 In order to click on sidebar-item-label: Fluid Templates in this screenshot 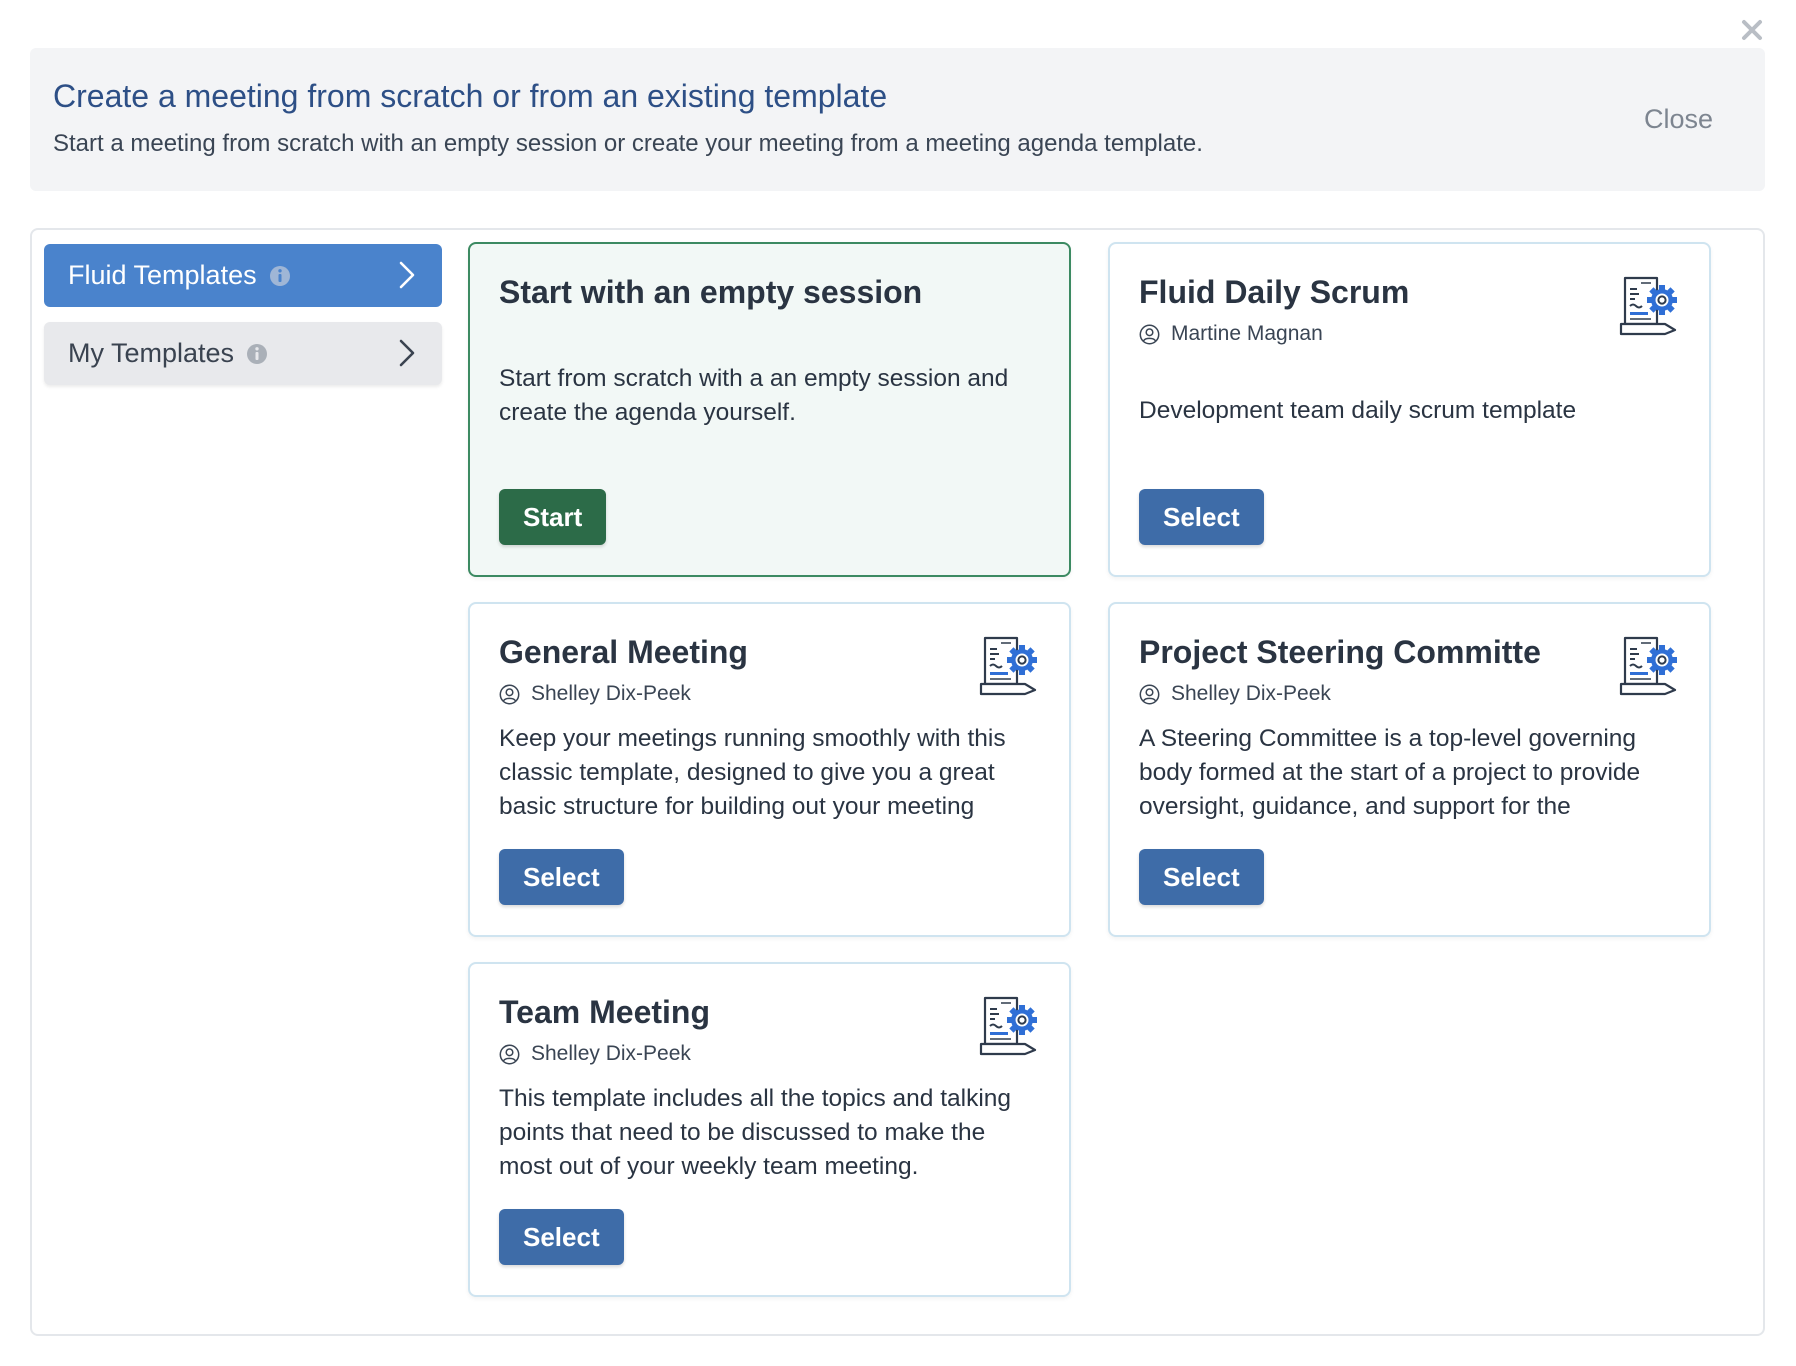, I will do `click(162, 275)`.